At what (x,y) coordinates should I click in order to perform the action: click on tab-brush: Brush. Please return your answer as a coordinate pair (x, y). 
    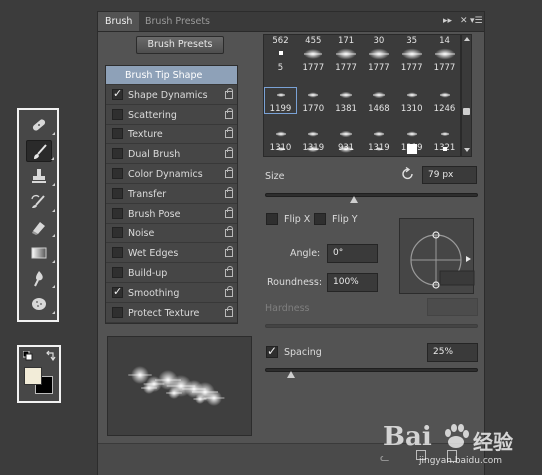
    Looking at the image, I should click on (119, 21).